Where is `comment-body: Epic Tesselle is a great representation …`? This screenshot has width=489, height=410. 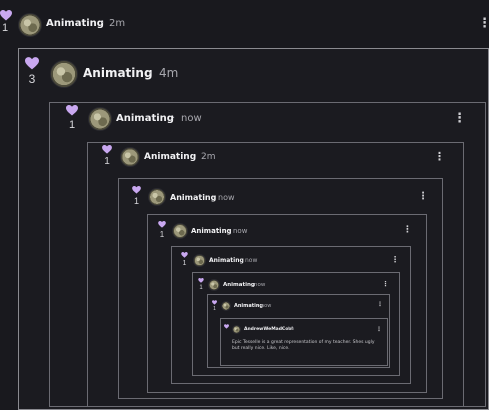
comment-body: Epic Tesselle is a great representation … is located at coordinates (303, 346).